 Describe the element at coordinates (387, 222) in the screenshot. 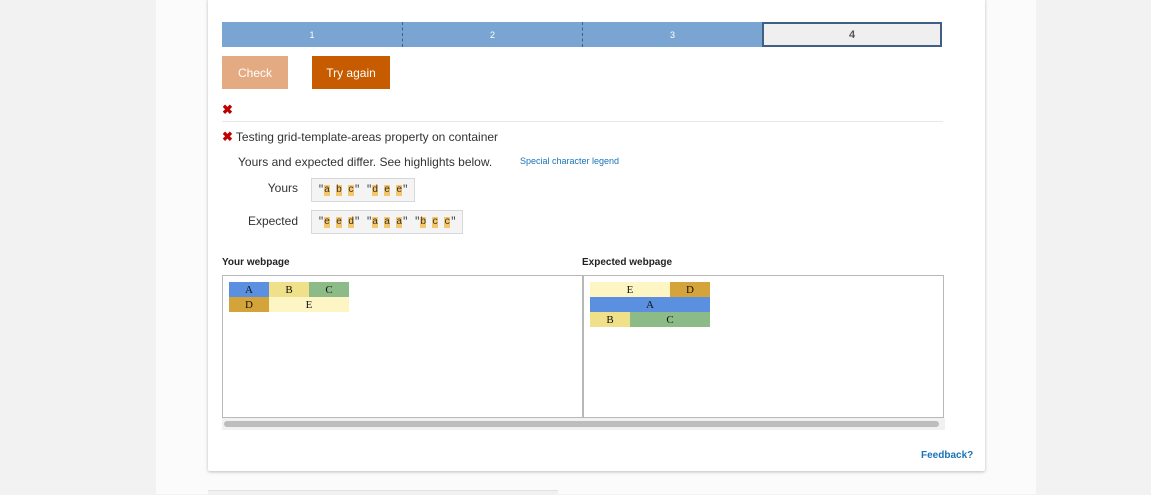

I see `expected-value: " e e d " " a a a " " b c c "` at that location.